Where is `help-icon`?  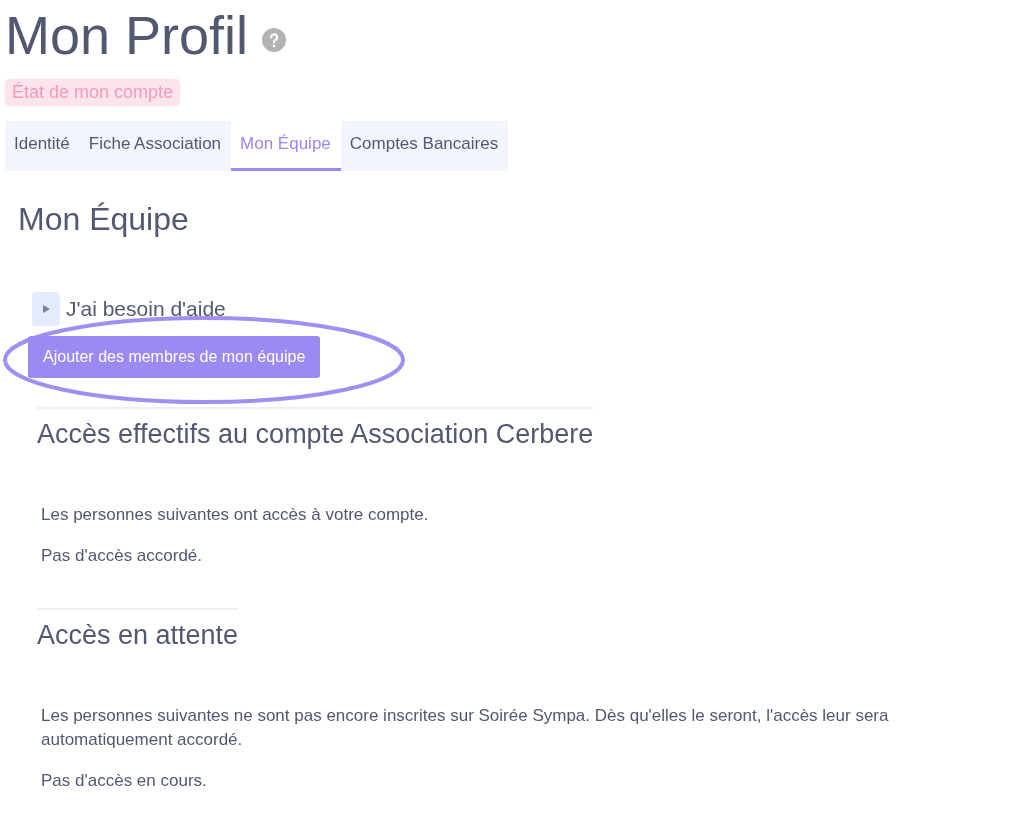
help-icon is located at coordinates (274, 40).